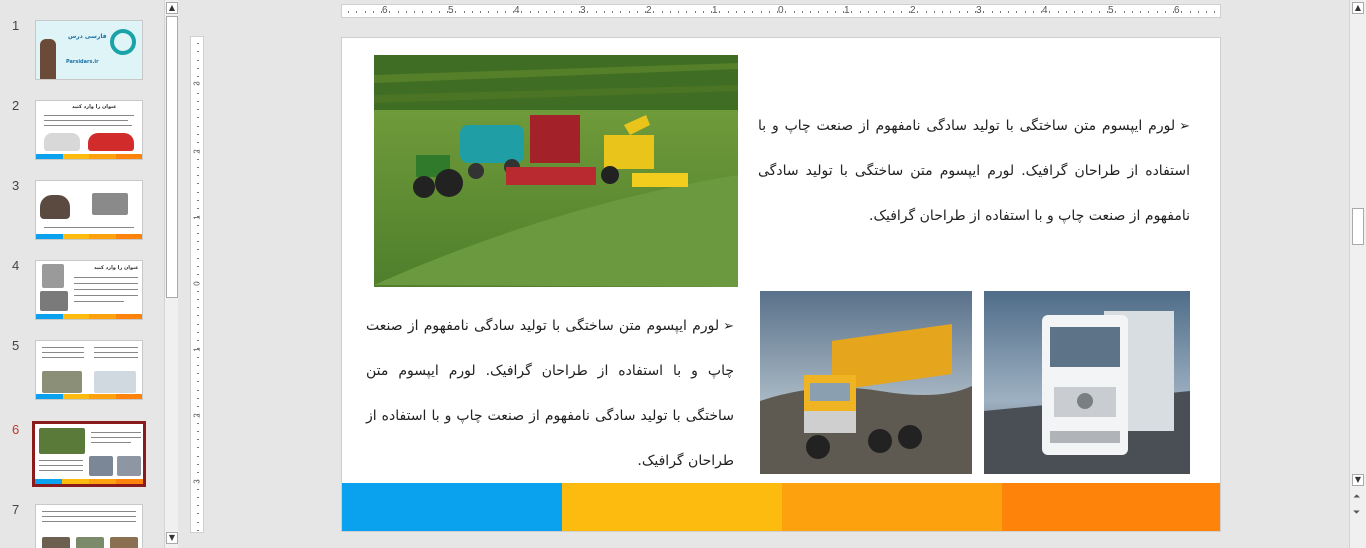 Image resolution: width=1366 pixels, height=548 pixels. I want to click on thumbnail-slide-1: فارسی درس Parsidars.ir, so click(89, 50).